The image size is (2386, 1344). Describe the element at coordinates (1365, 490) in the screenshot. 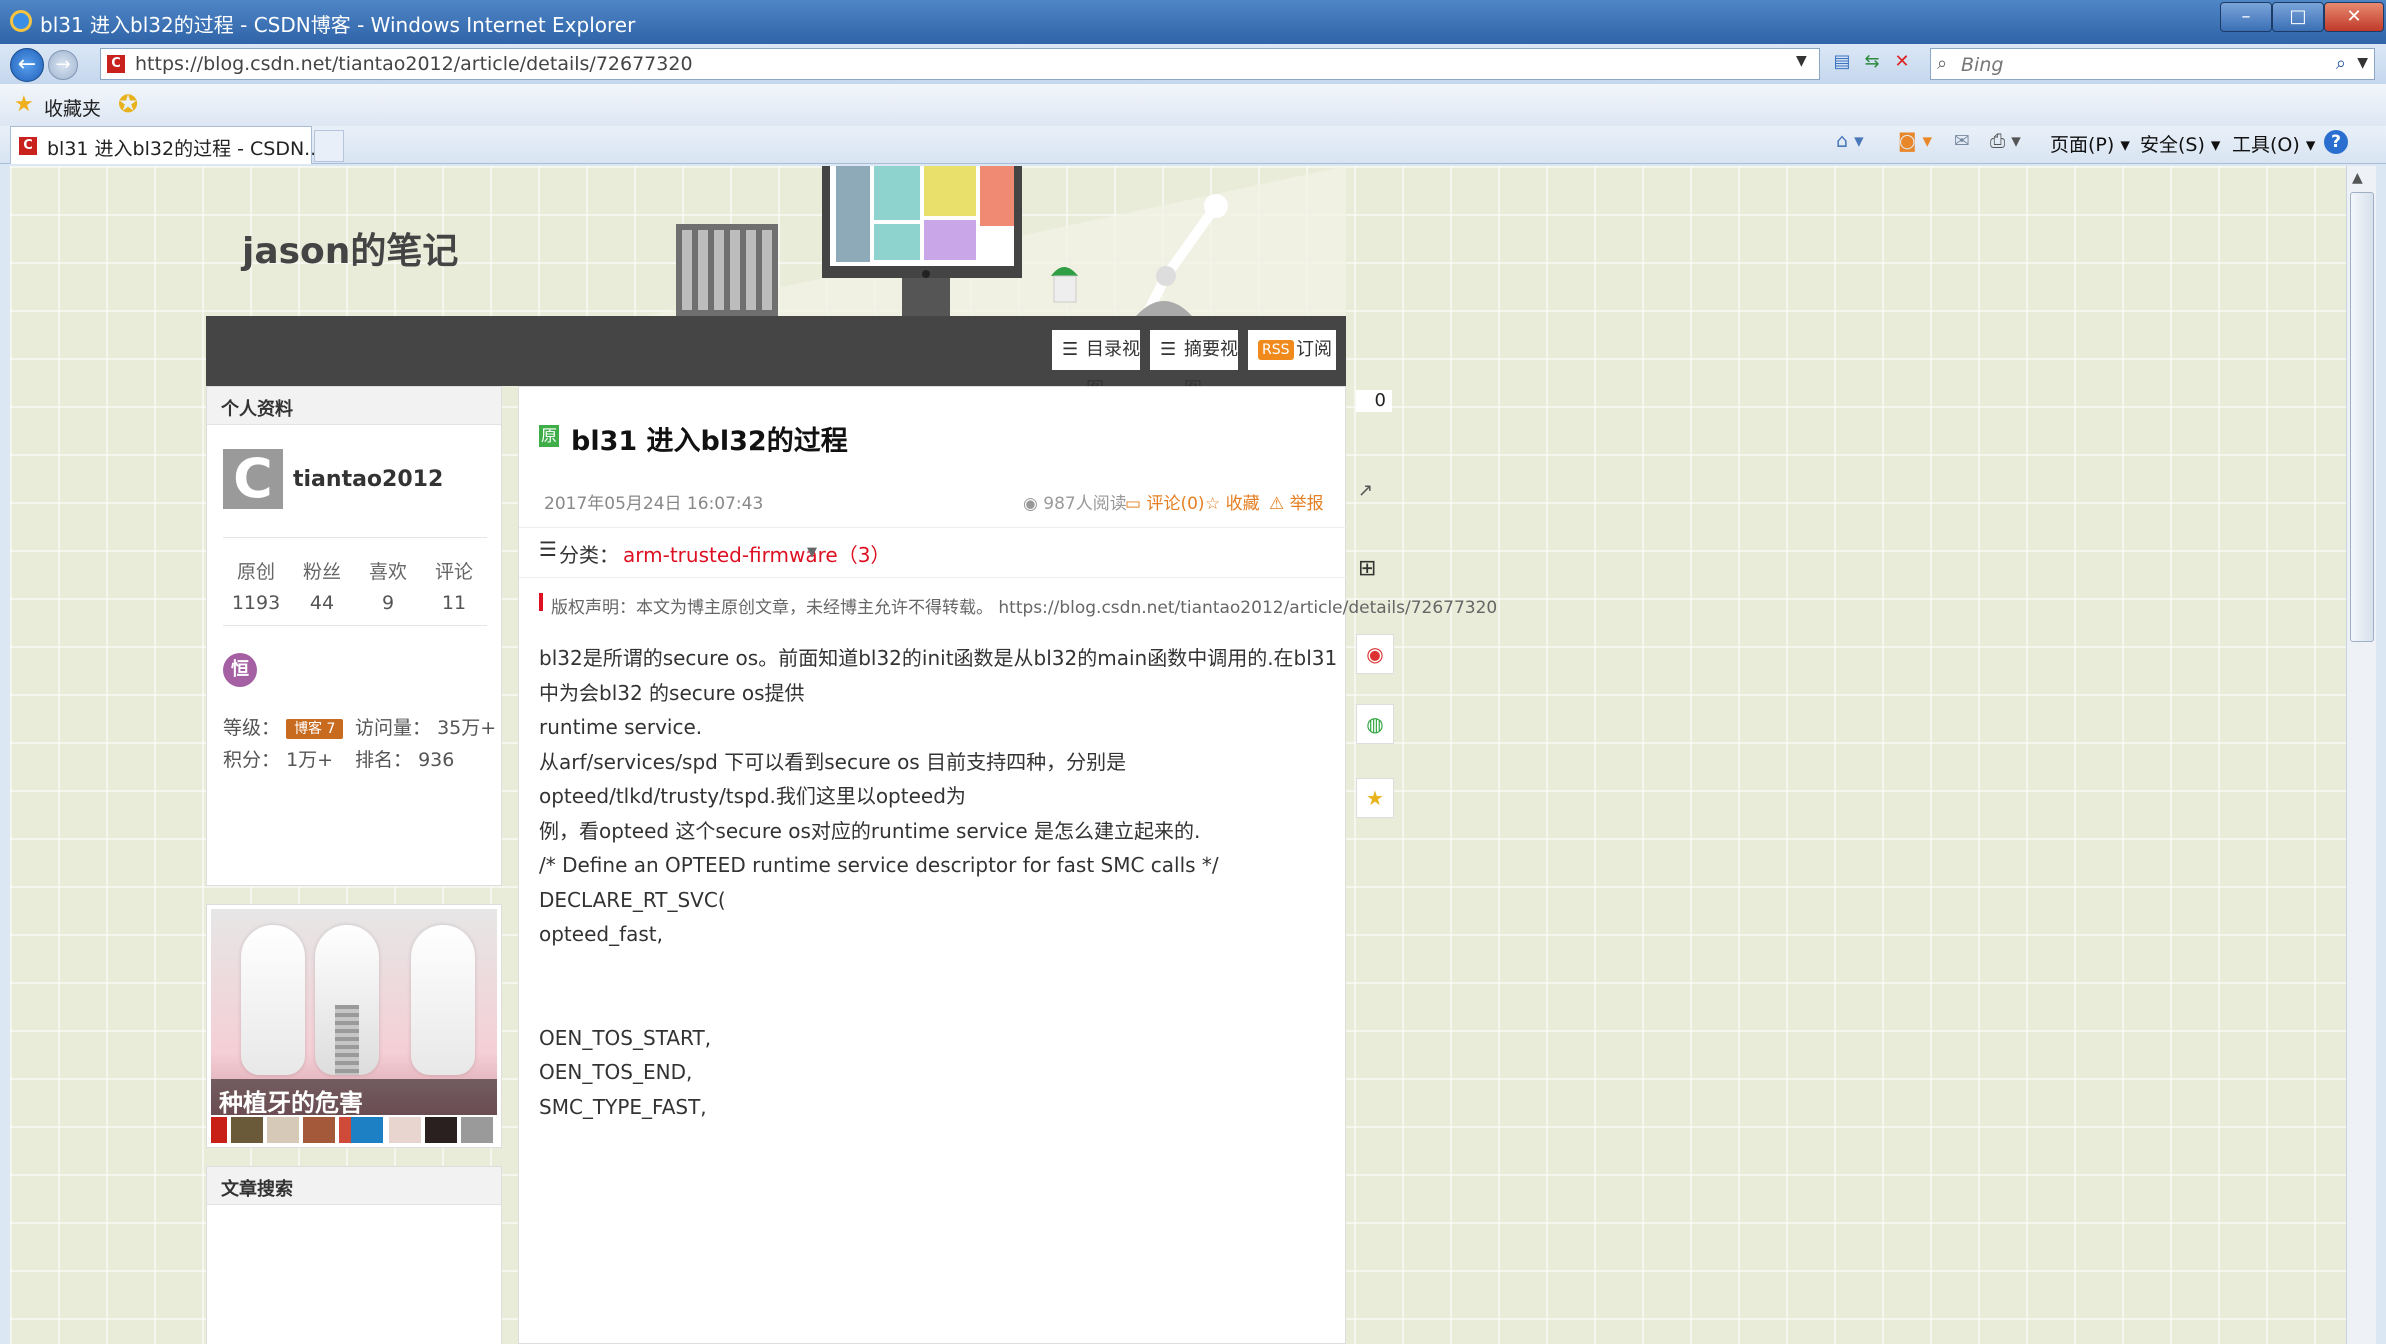

I see `share-arrow-icon: ↗` at that location.